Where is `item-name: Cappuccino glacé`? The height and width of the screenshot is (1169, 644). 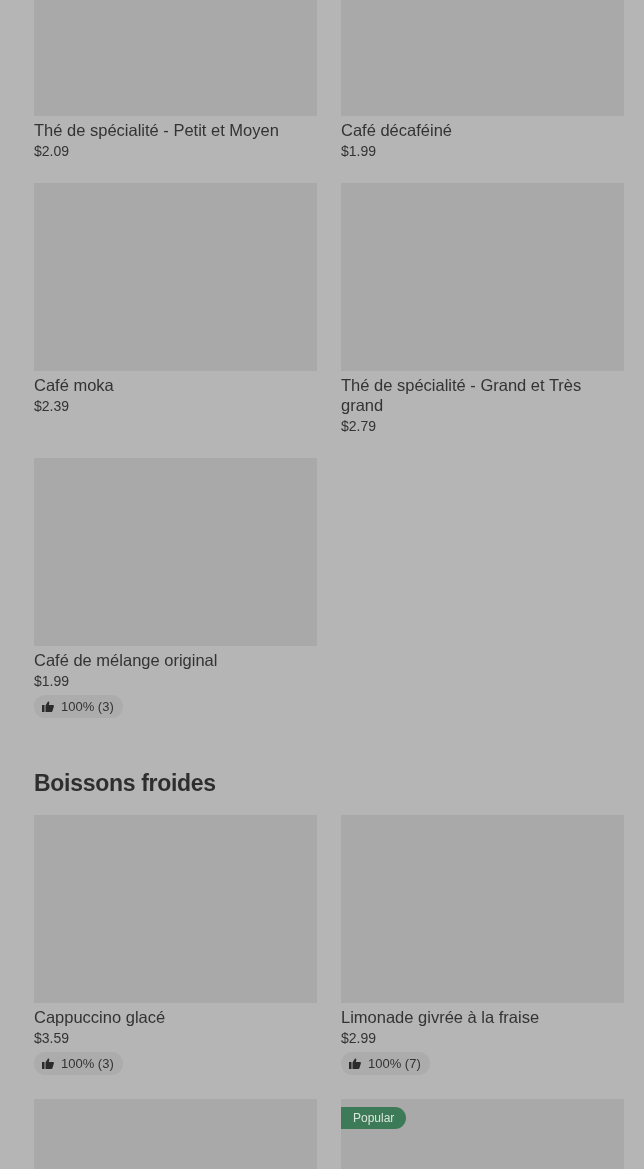 item-name: Cappuccino glacé is located at coordinates (175, 1017).